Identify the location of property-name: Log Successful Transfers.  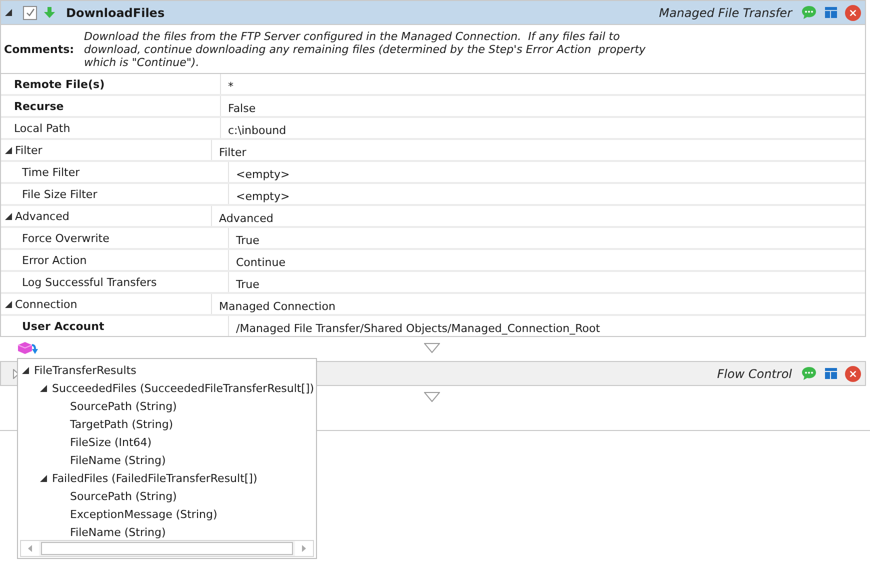
(89, 282).